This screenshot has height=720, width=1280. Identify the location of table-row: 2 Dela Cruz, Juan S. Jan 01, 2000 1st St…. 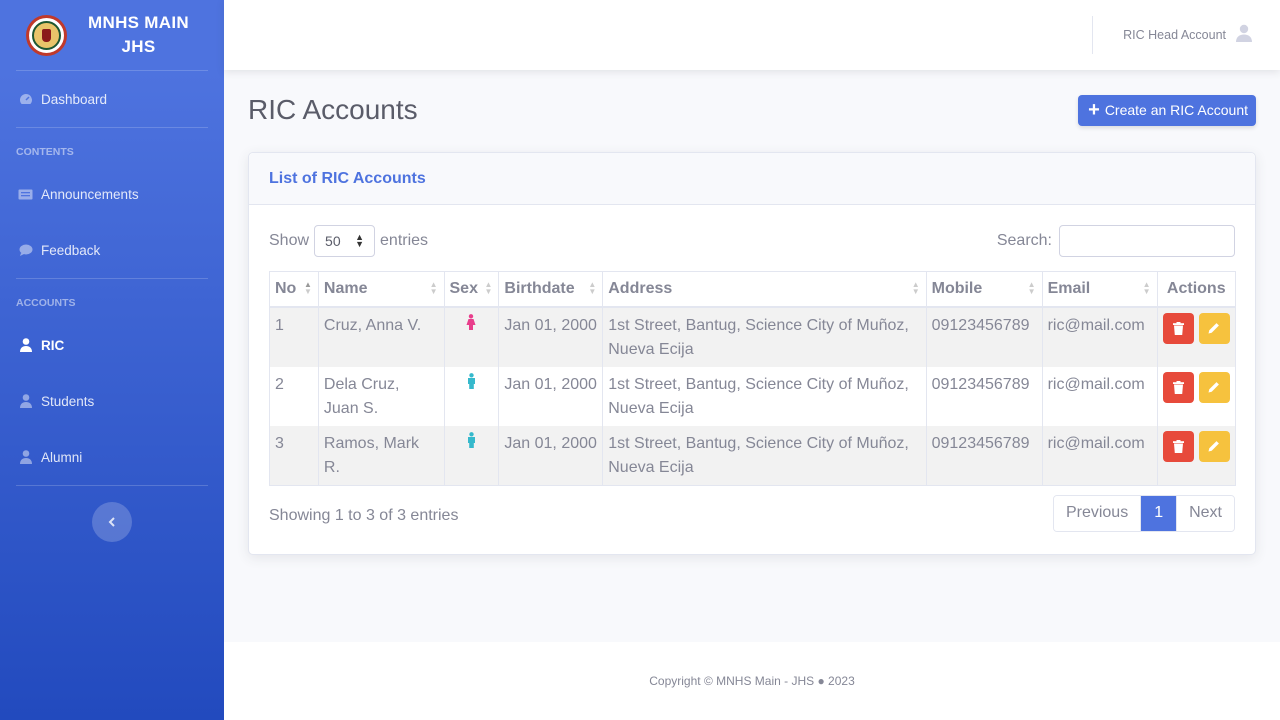
(753, 396).